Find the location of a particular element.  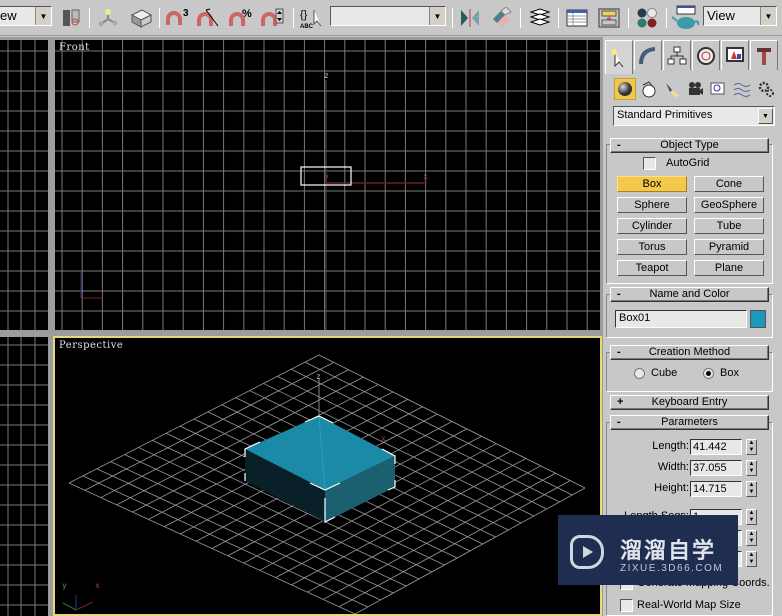

angle-snap-icon is located at coordinates (209, 18).